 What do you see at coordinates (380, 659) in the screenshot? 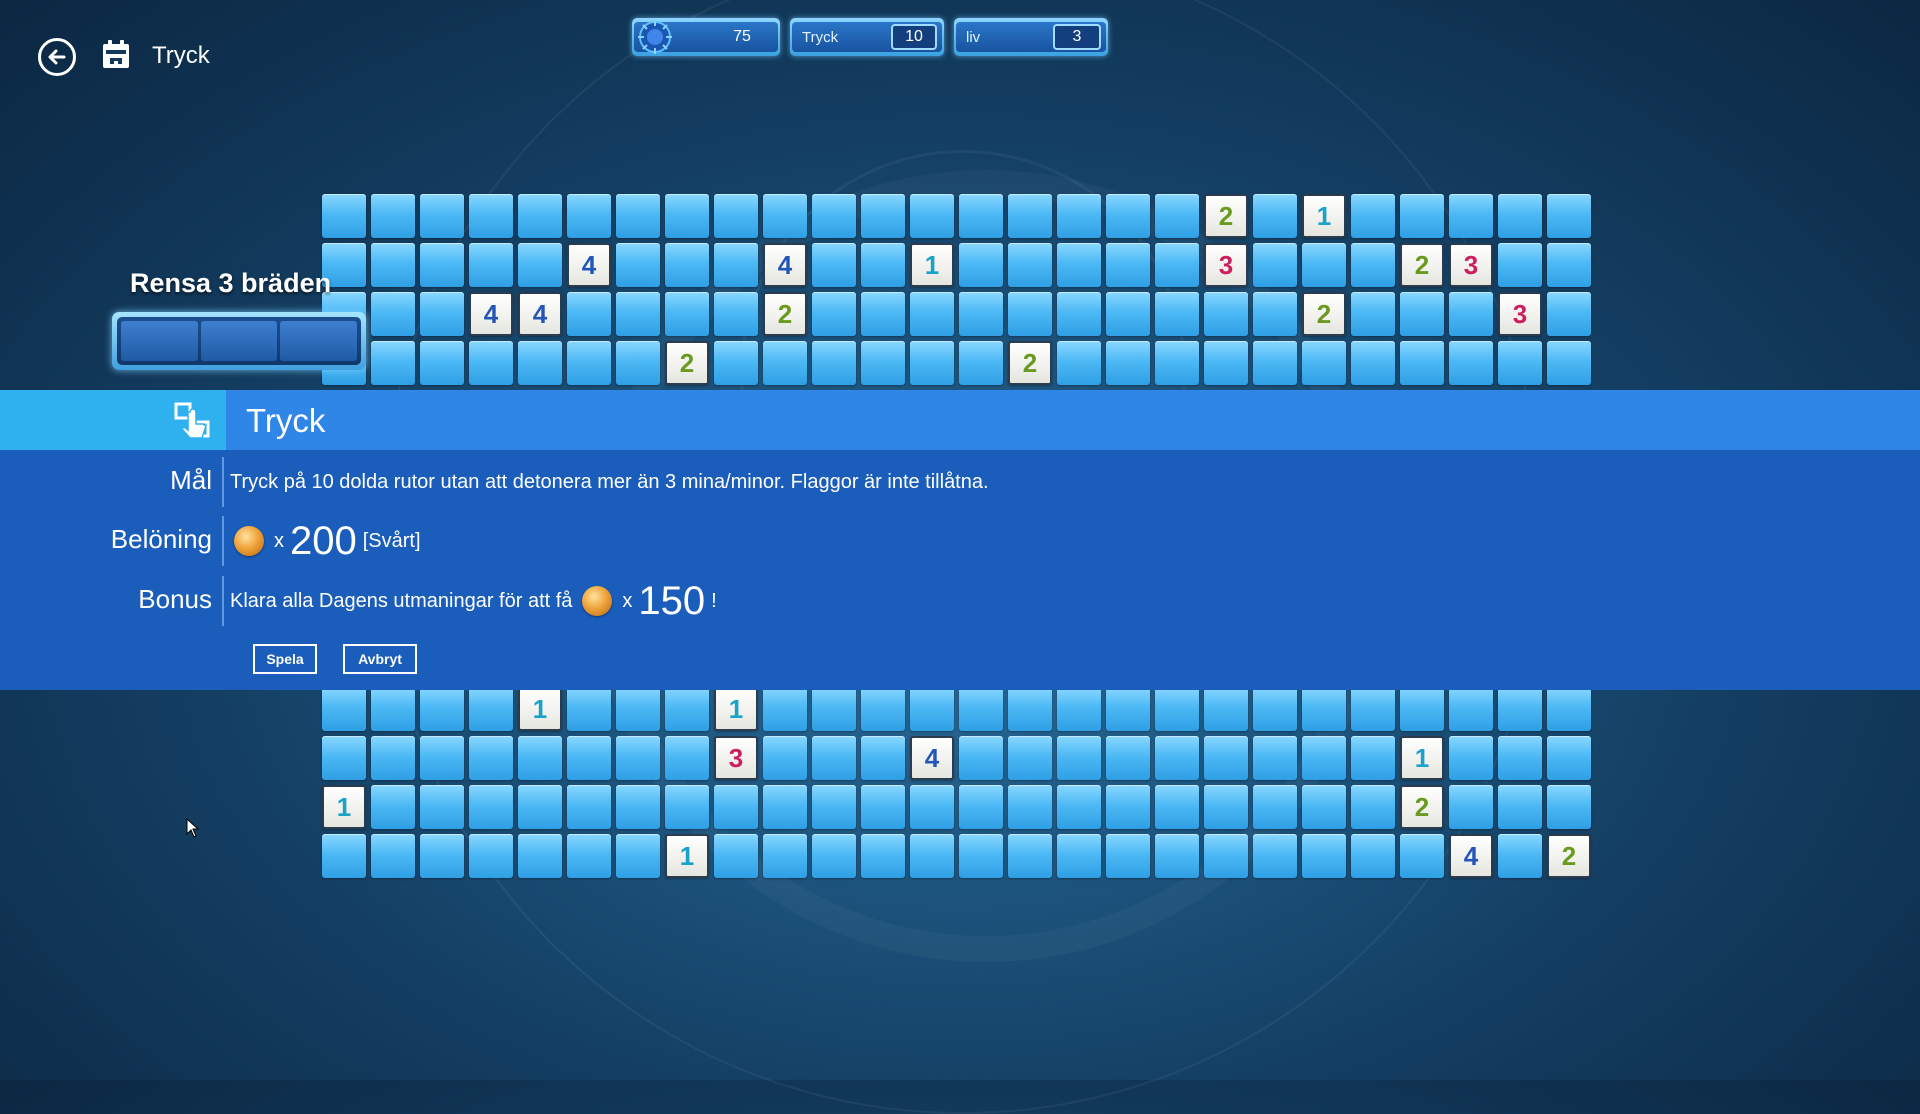
I see `cancel-button: Avbryt` at bounding box center [380, 659].